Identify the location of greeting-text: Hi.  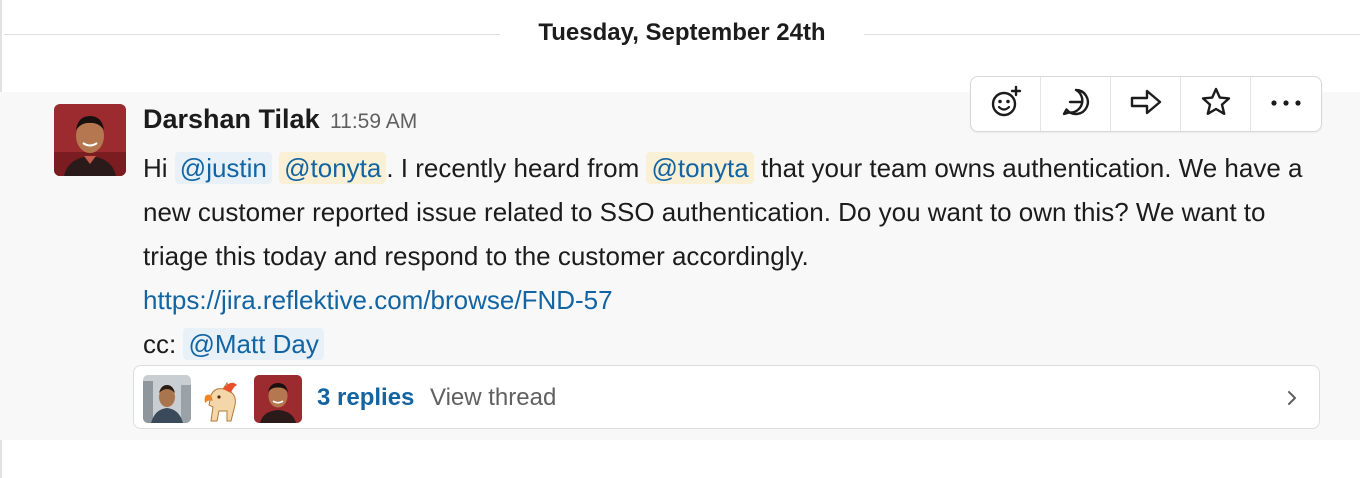
(155, 168).